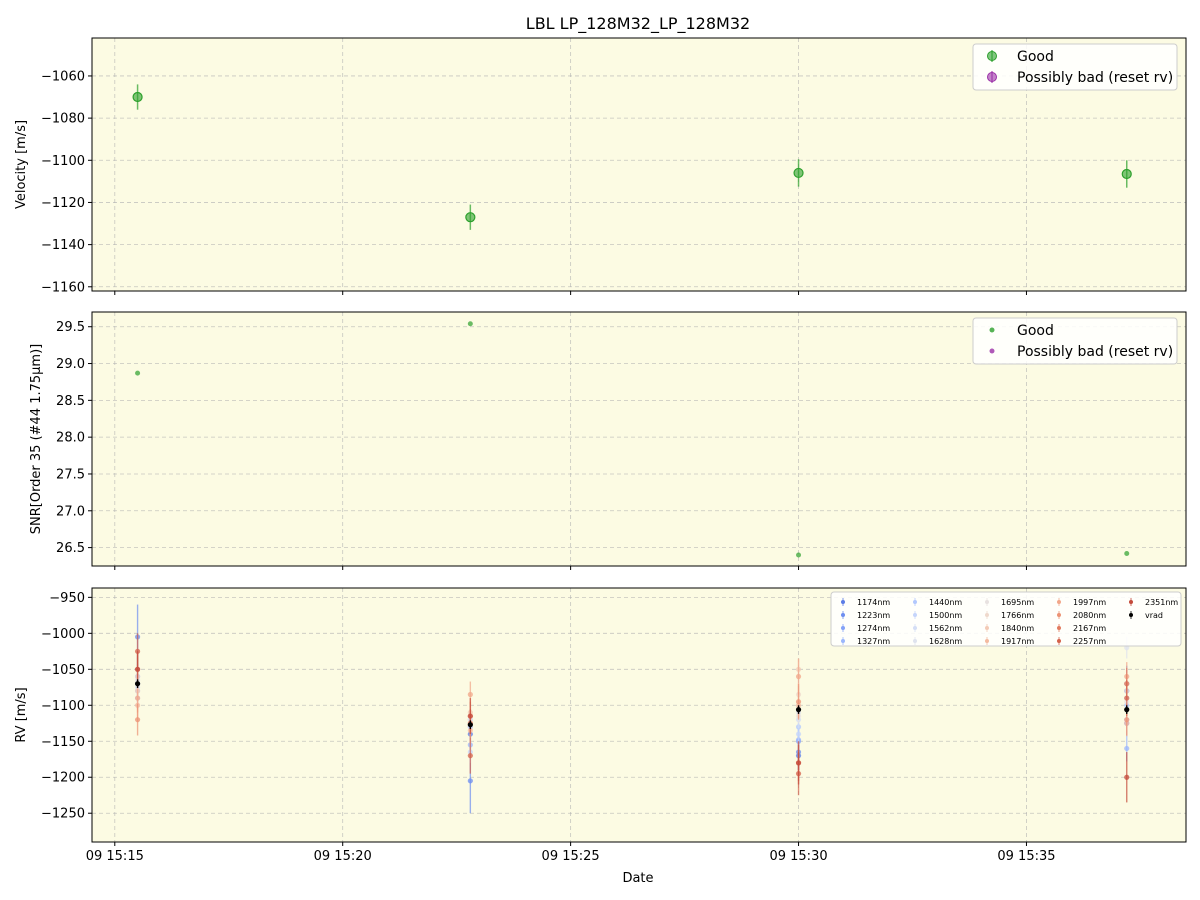  I want to click on legend-label: vrad, so click(1154, 615).